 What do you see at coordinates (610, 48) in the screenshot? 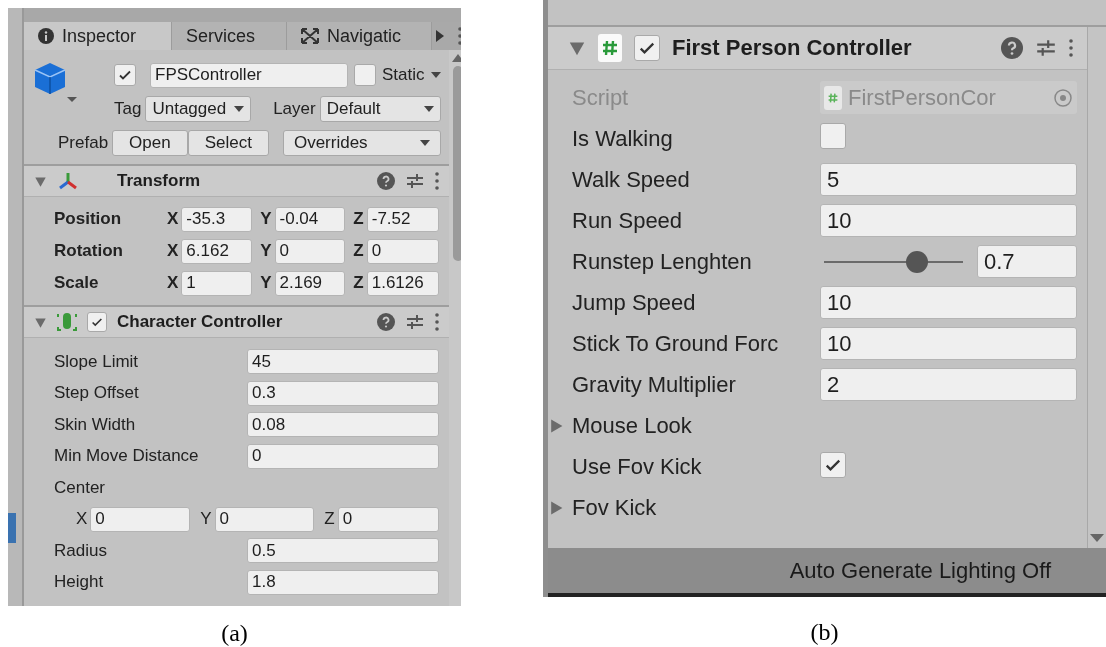
I see `script-icon` at bounding box center [610, 48].